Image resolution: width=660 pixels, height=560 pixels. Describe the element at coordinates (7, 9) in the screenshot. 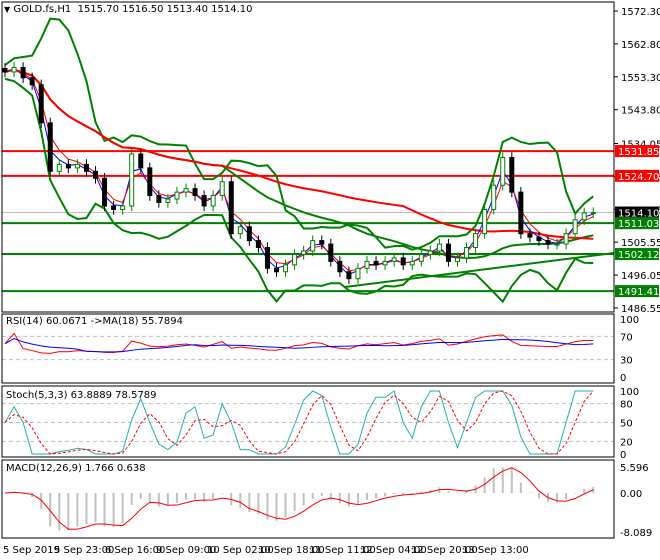

I see `collapse-arrow-icon: ▼` at that location.